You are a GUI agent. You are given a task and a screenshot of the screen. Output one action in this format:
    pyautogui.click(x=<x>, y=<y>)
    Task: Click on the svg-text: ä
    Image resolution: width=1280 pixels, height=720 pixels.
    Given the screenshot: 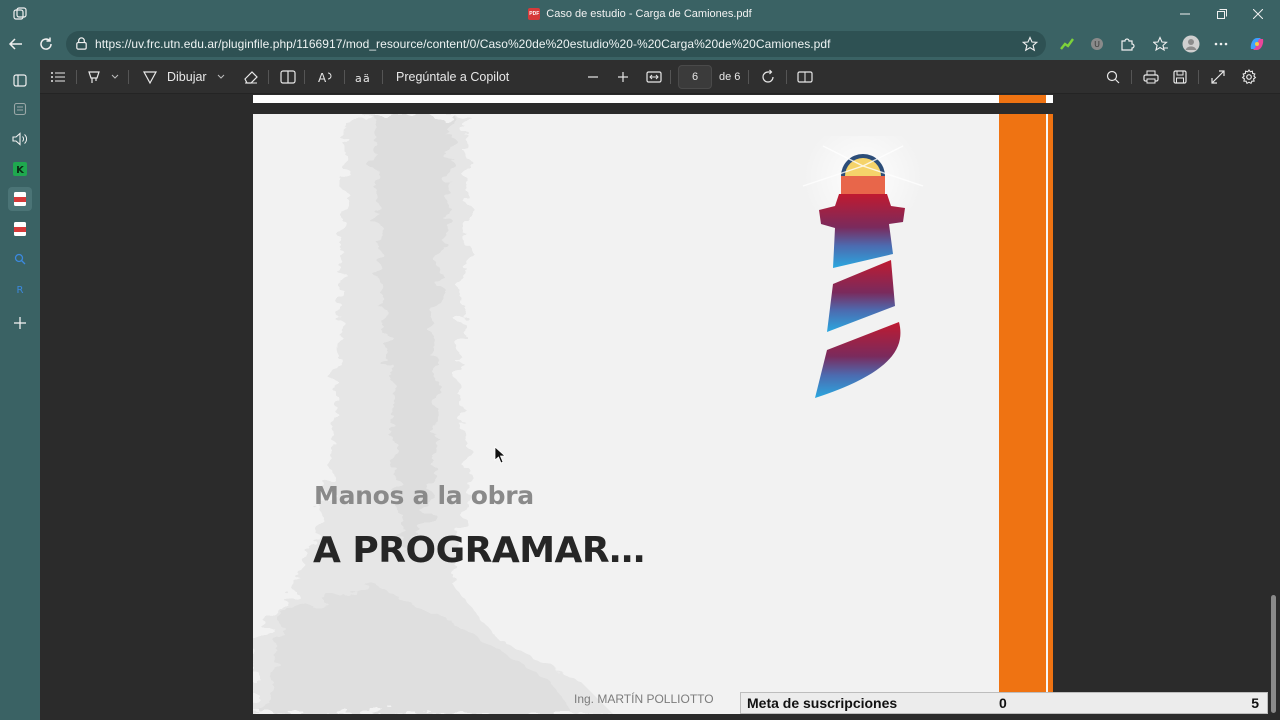 What is the action you would take?
    pyautogui.click(x=366, y=78)
    